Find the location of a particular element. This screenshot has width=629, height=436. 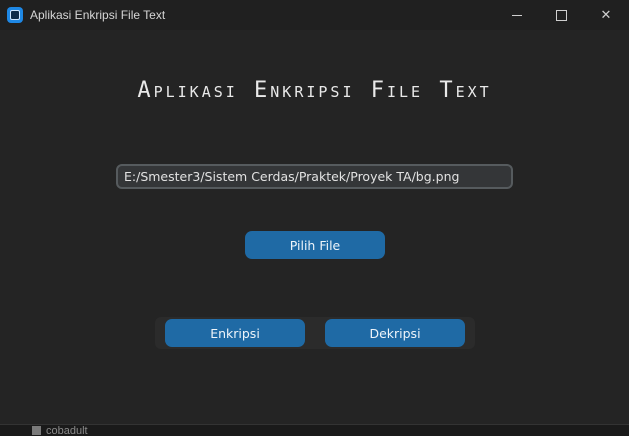

encrypt-button: Enkripsi is located at coordinates (235, 333).